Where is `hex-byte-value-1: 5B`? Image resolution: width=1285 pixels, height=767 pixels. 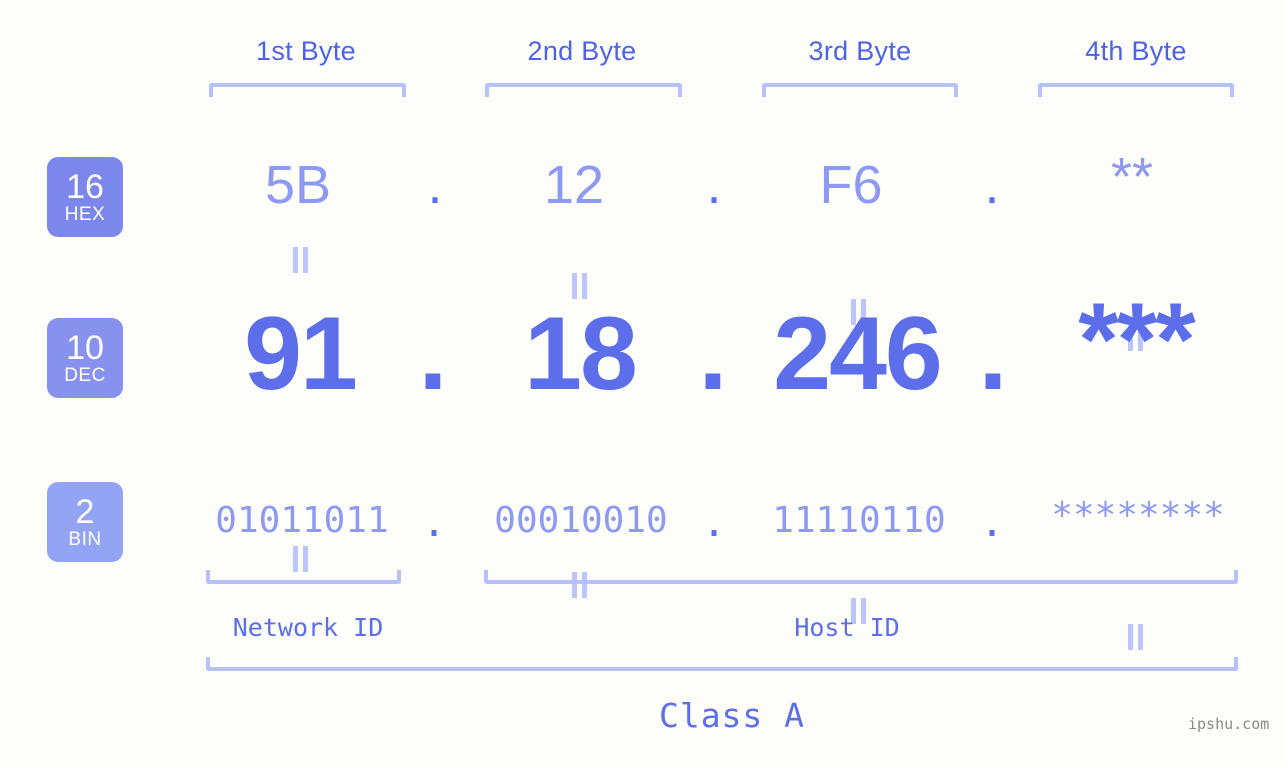 hex-byte-value-1: 5B is located at coordinates (298, 185).